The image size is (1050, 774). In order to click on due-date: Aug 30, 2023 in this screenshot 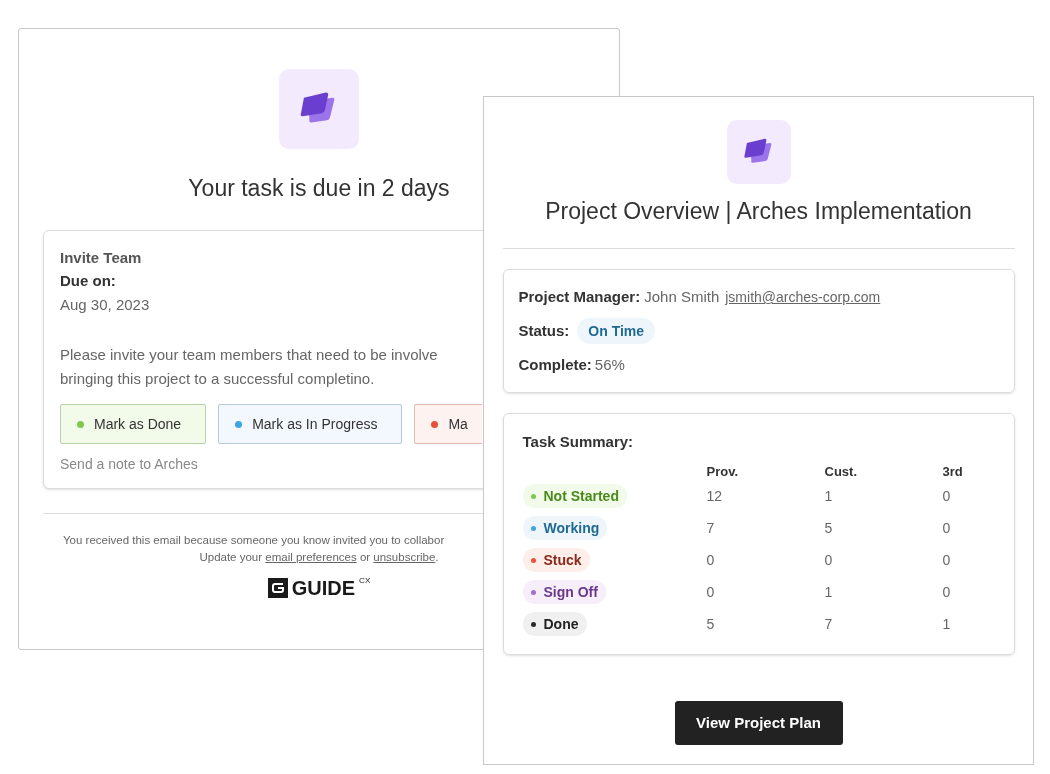, I will do `click(105, 305)`.